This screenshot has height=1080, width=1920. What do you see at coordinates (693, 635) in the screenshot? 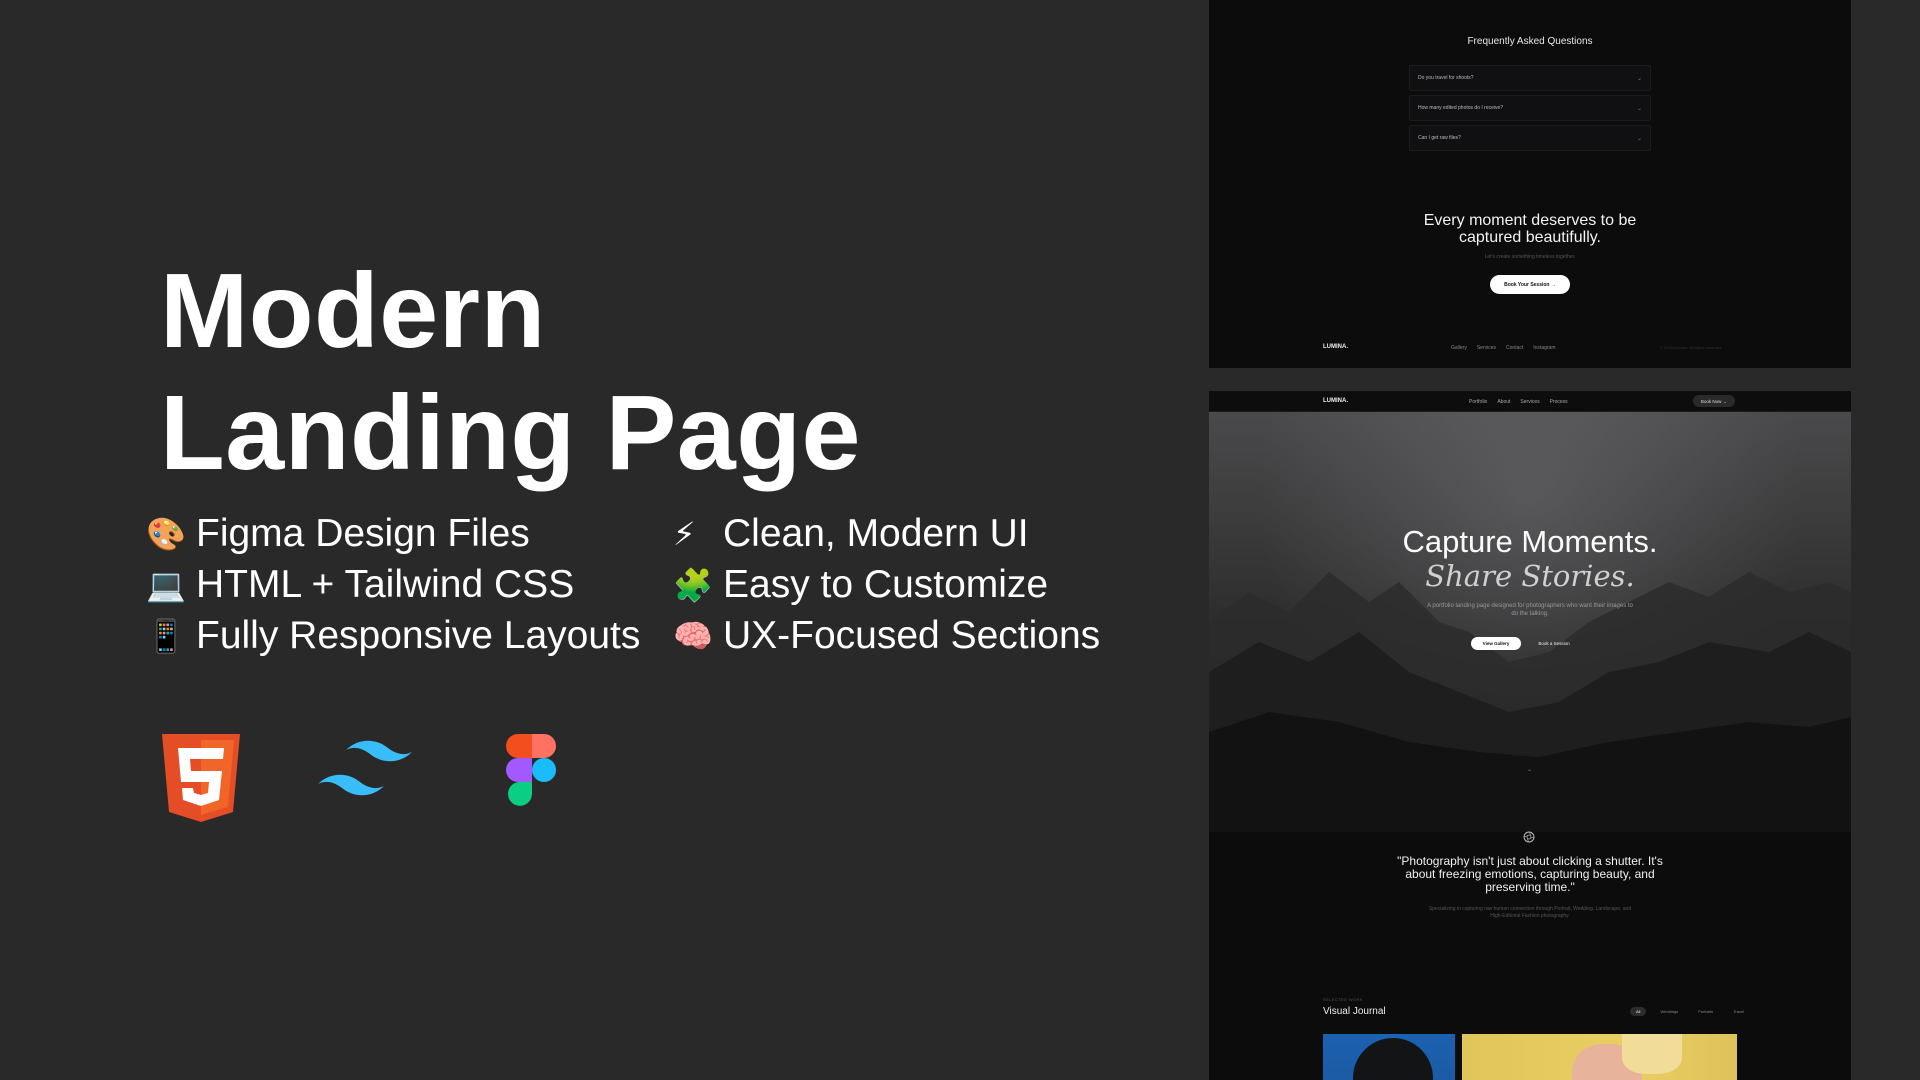
I see `brain-icon: 🧠` at bounding box center [693, 635].